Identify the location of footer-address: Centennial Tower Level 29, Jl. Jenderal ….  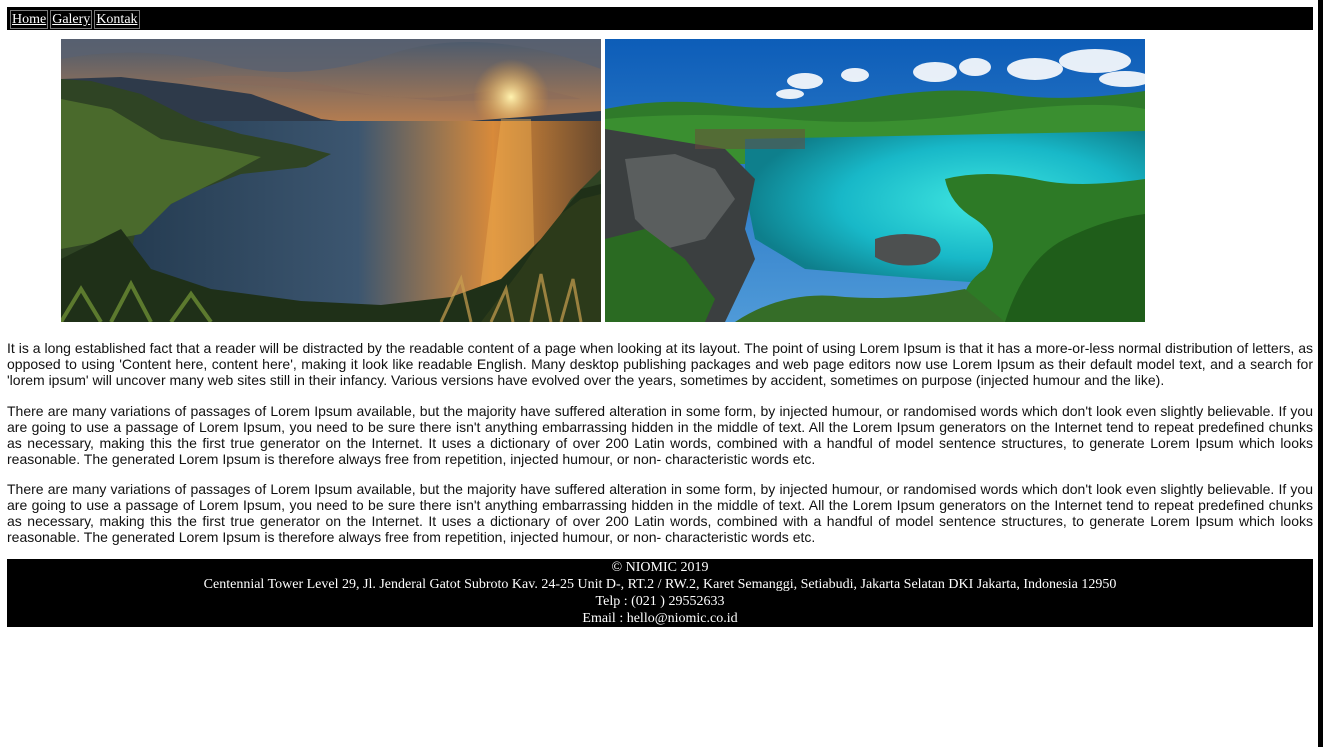
(660, 584).